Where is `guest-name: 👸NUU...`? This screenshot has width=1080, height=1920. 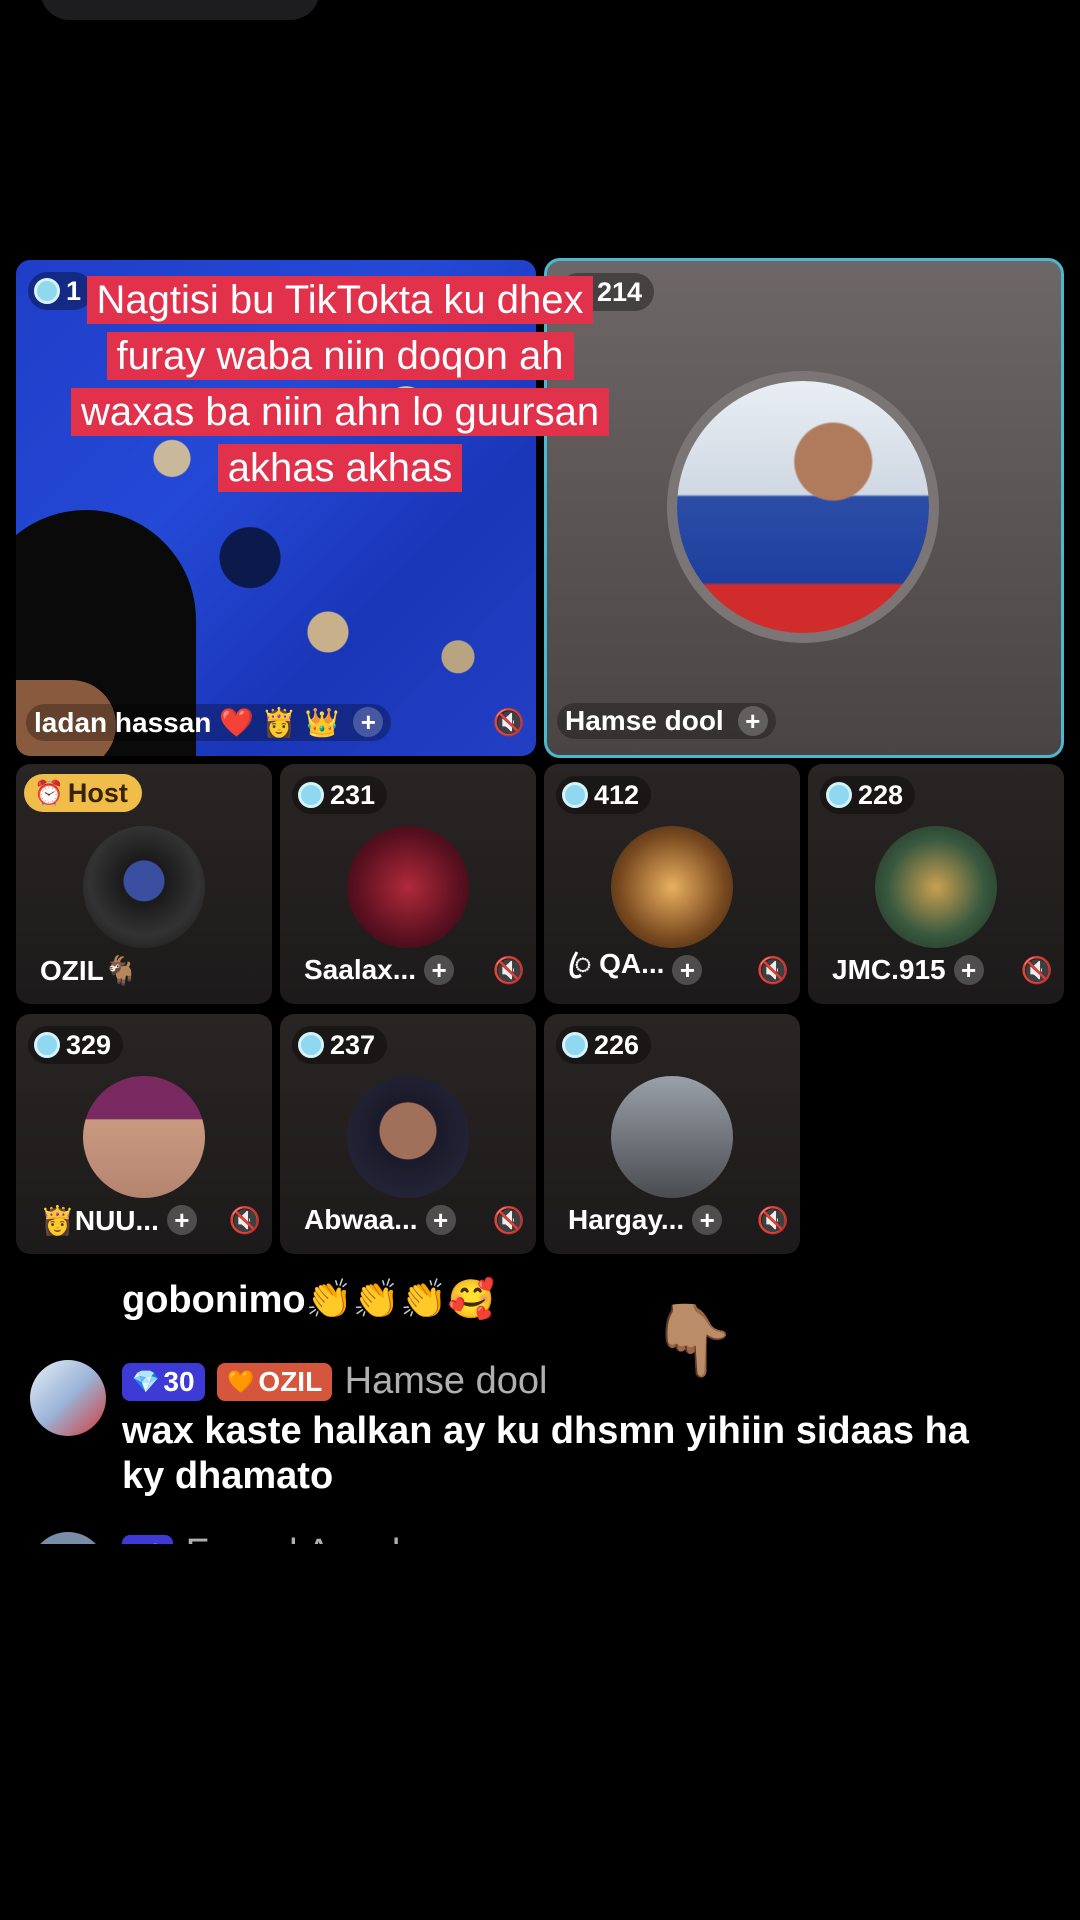
guest-name: 👸NUU... is located at coordinates (99, 1220).